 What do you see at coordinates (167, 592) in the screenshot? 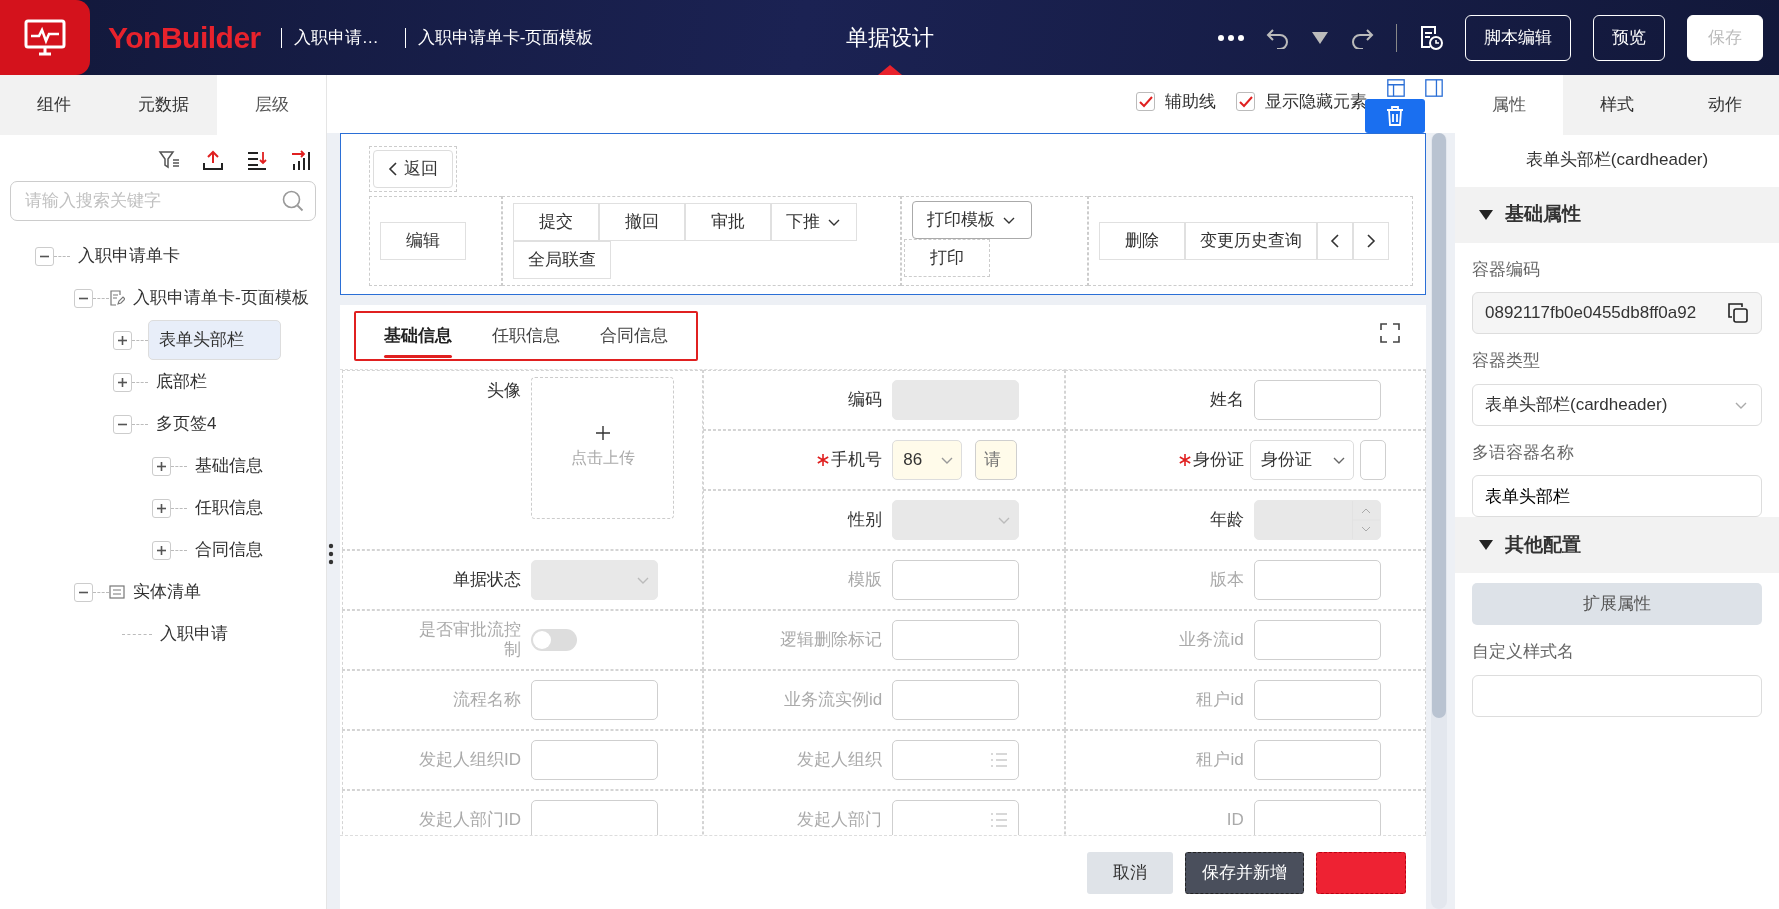
I see `tree-item: 实体清单` at bounding box center [167, 592].